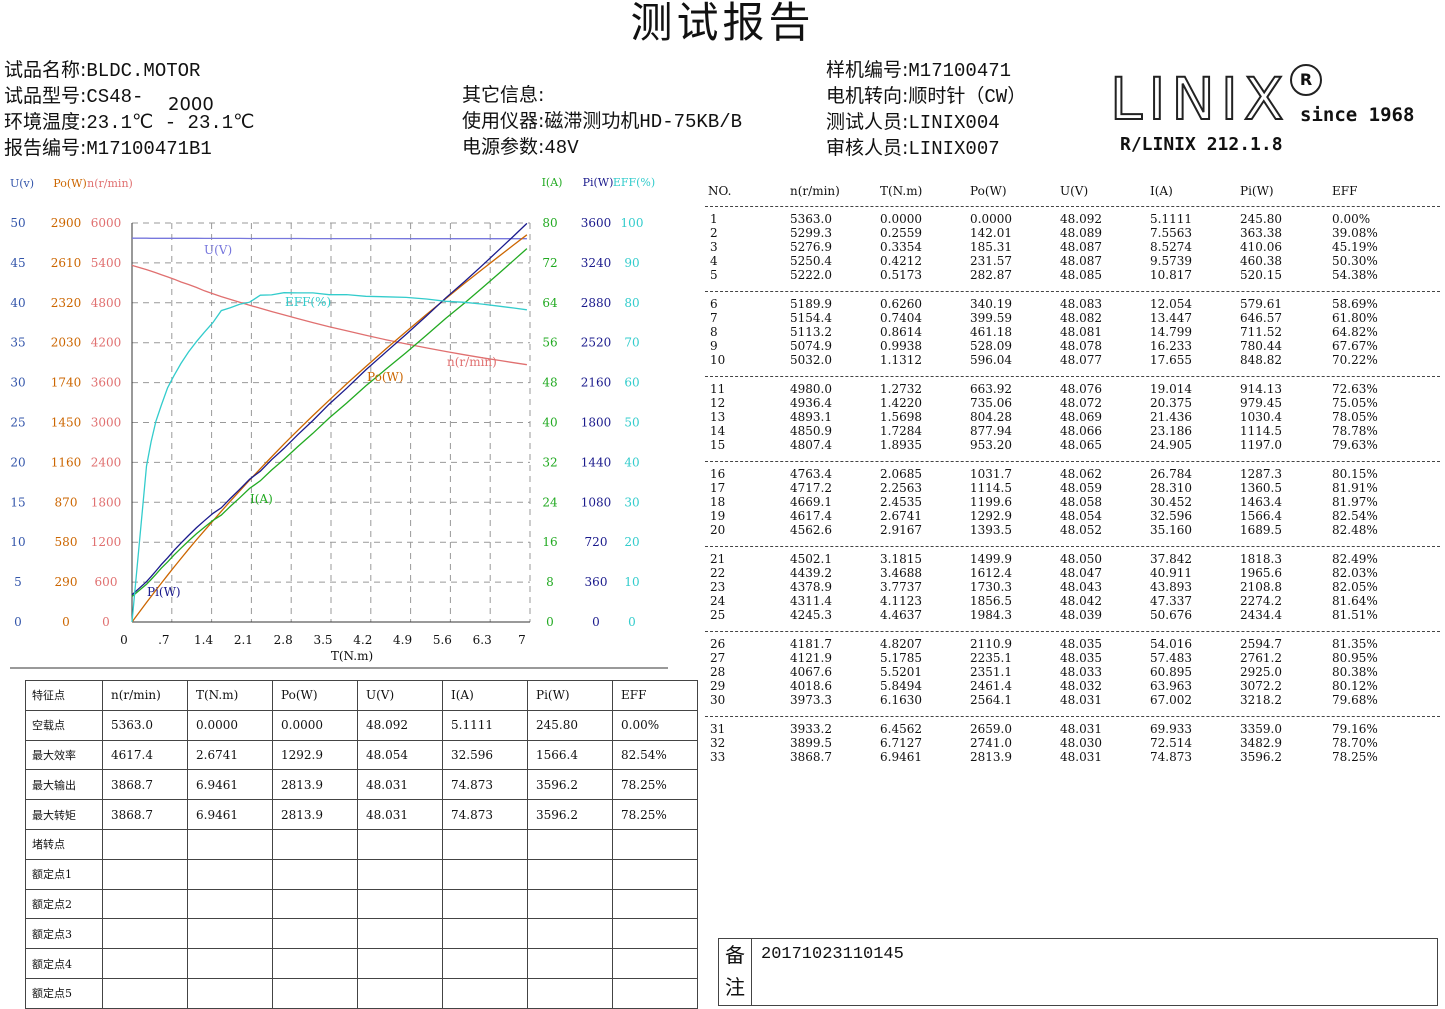  I want to click on right-axis-tick-label: 20, so click(631, 542).